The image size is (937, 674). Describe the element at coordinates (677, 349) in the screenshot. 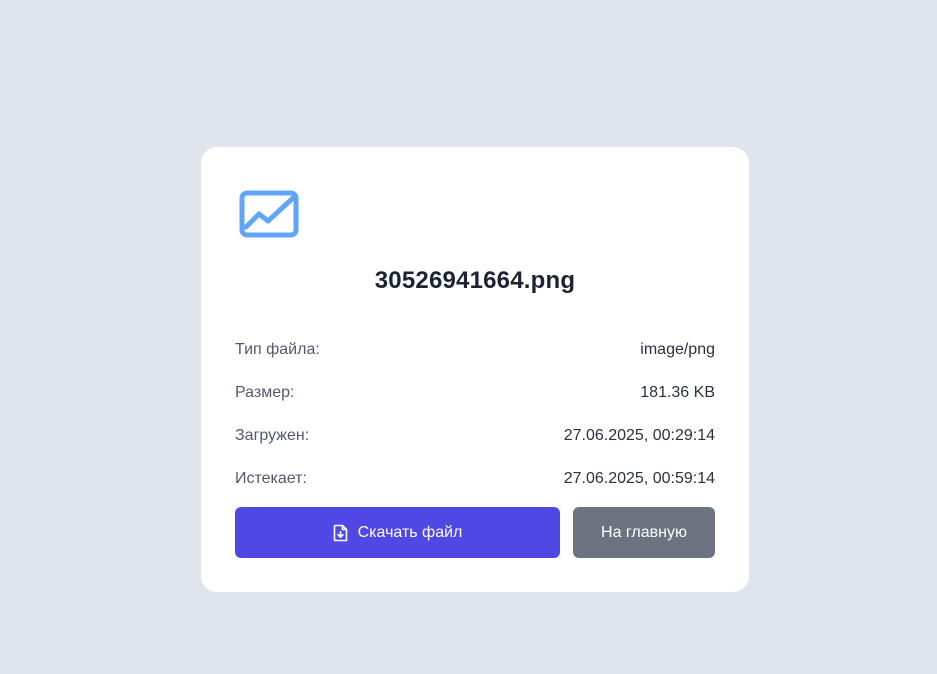

I see `detail-value: image/png` at that location.